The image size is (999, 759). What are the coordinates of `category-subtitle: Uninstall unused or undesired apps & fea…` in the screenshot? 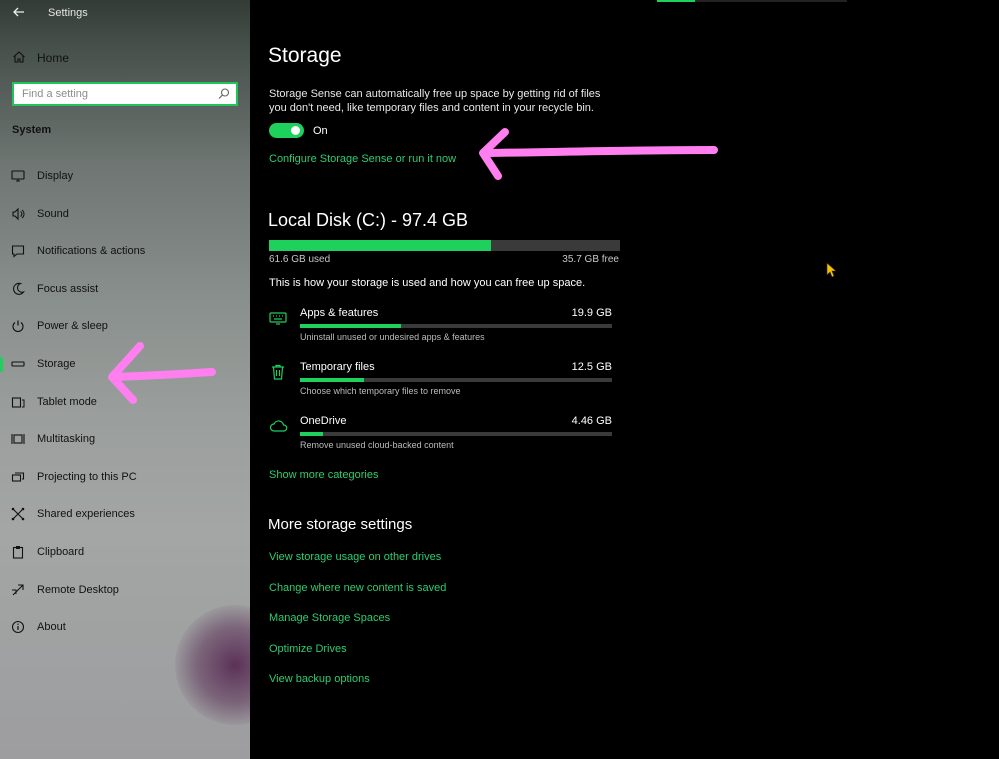 It's located at (392, 337).